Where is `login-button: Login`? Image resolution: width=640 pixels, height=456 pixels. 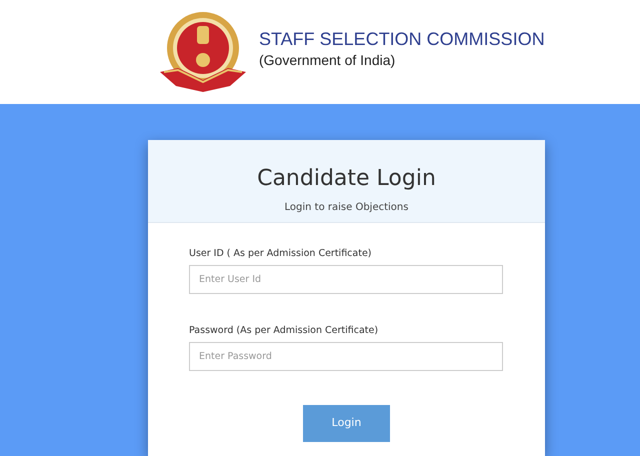
login-button: Login is located at coordinates (346, 423).